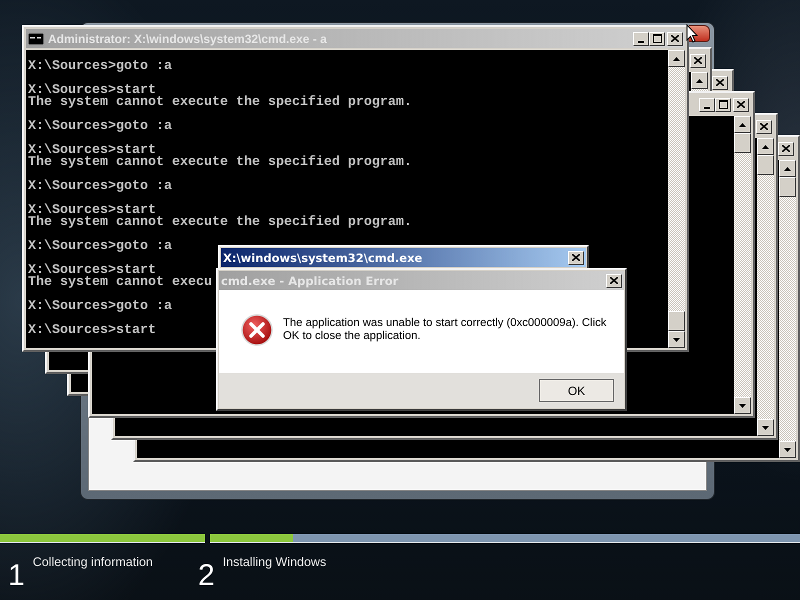 Image resolution: width=800 pixels, height=600 pixels. Describe the element at coordinates (257, 330) in the screenshot. I see `error-icon` at that location.